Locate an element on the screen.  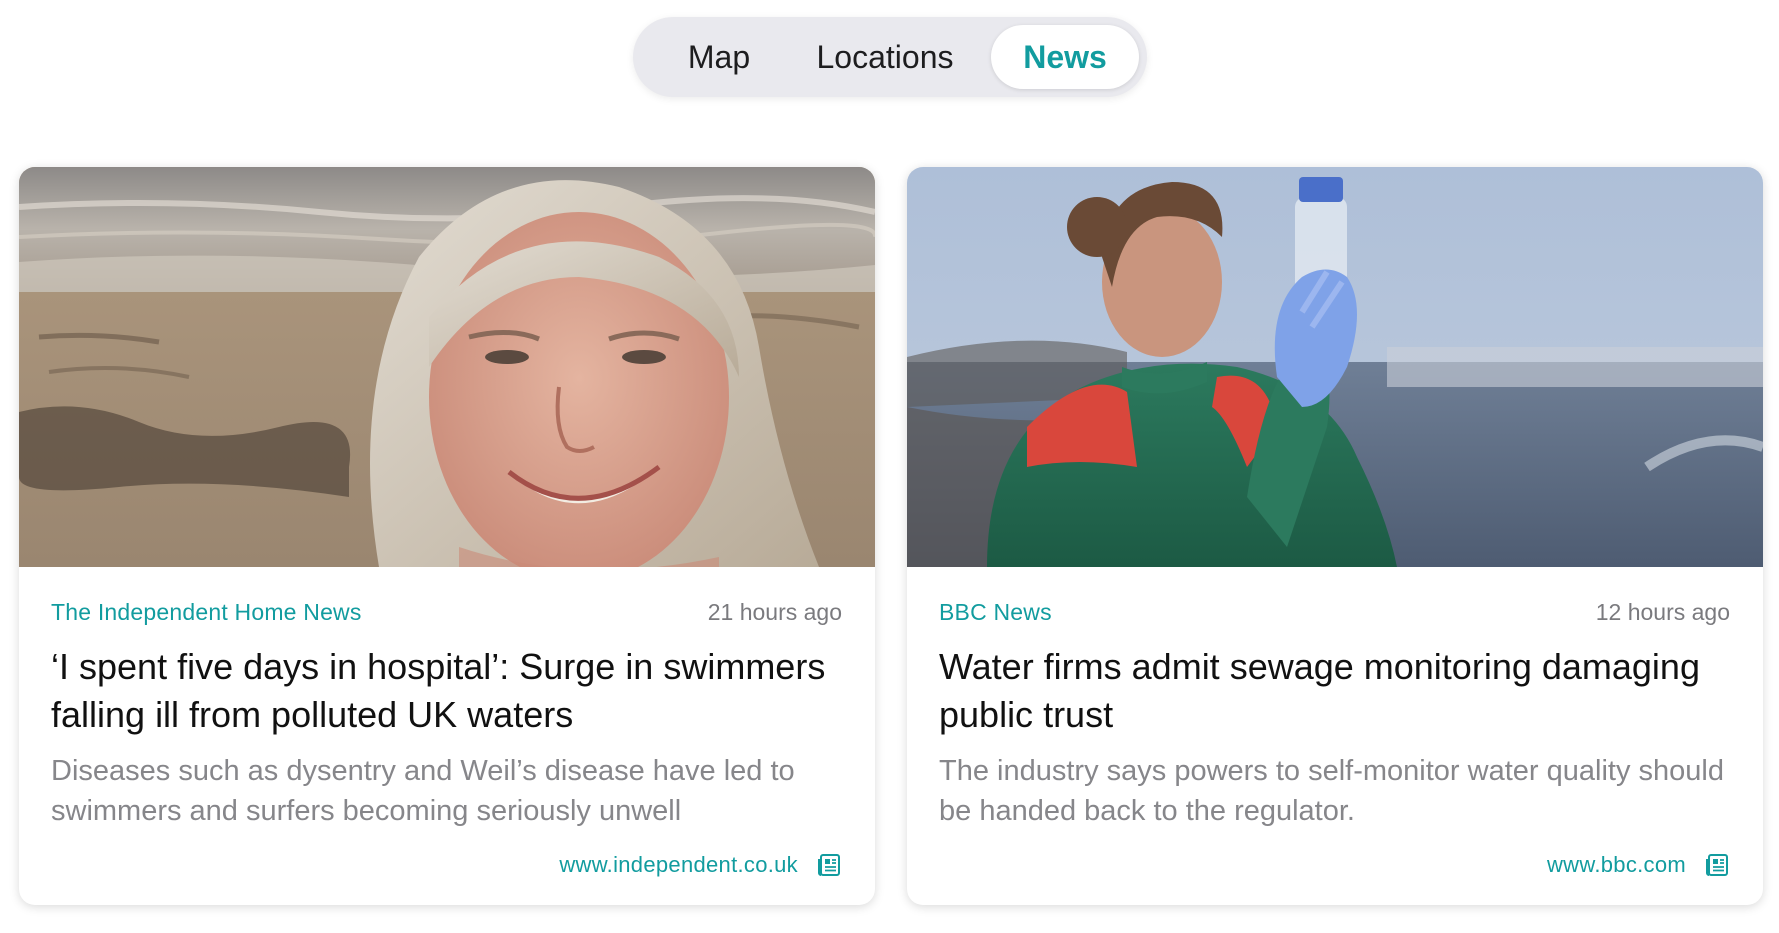
article-time: 12 hours ago is located at coordinates (1662, 612).